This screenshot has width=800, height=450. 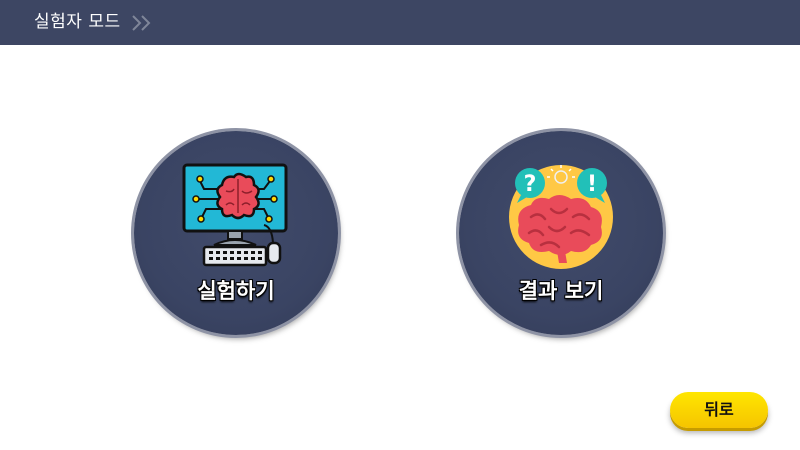 I want to click on back-button-label: 뒤로, so click(x=719, y=409).